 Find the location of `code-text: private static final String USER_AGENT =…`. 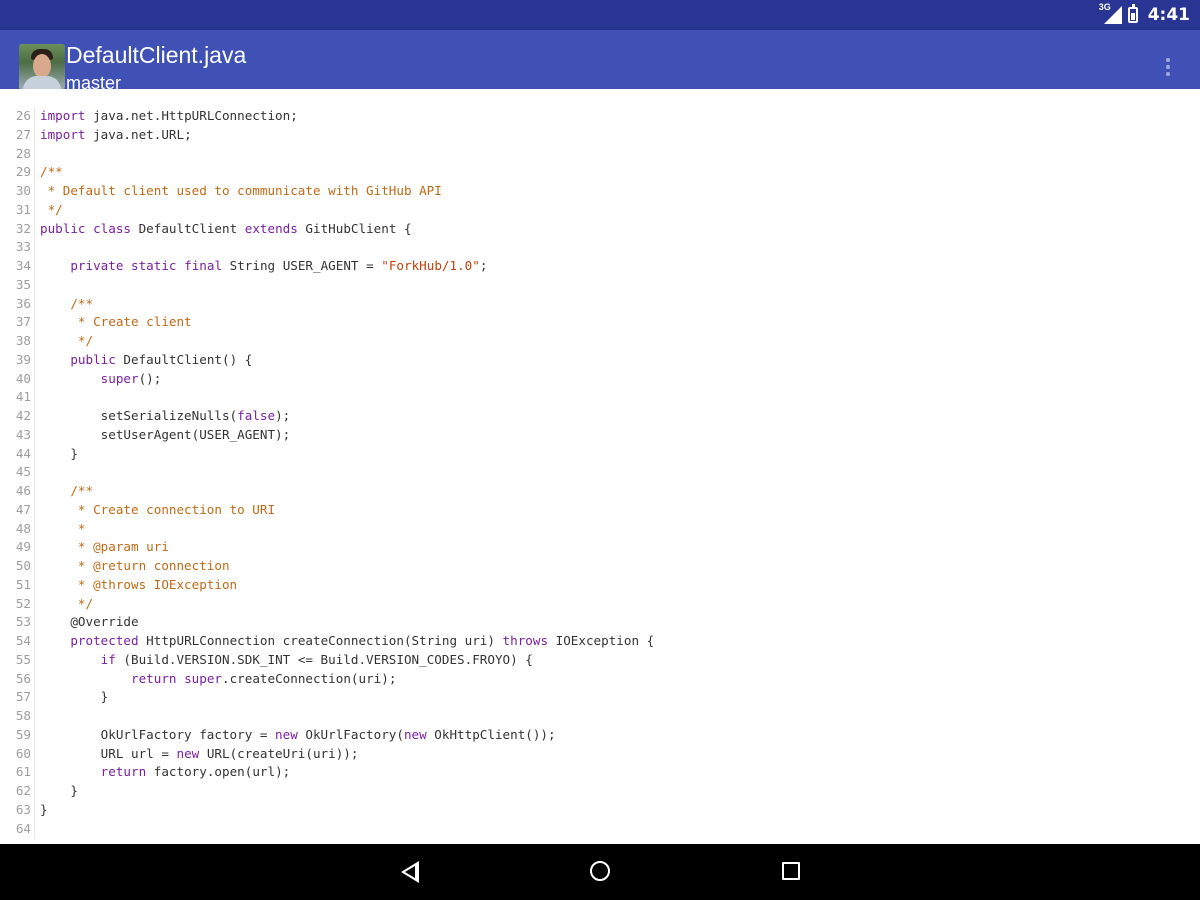

code-text: private static final String USER_AGENT =… is located at coordinates (263, 266).